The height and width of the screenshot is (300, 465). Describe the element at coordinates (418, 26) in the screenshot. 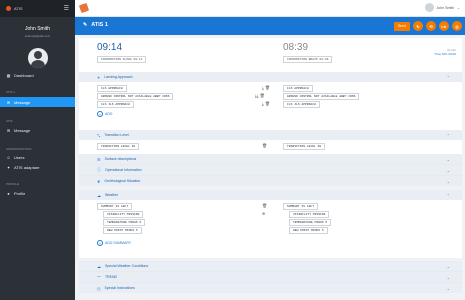

I see `refresh-button: ↻` at that location.